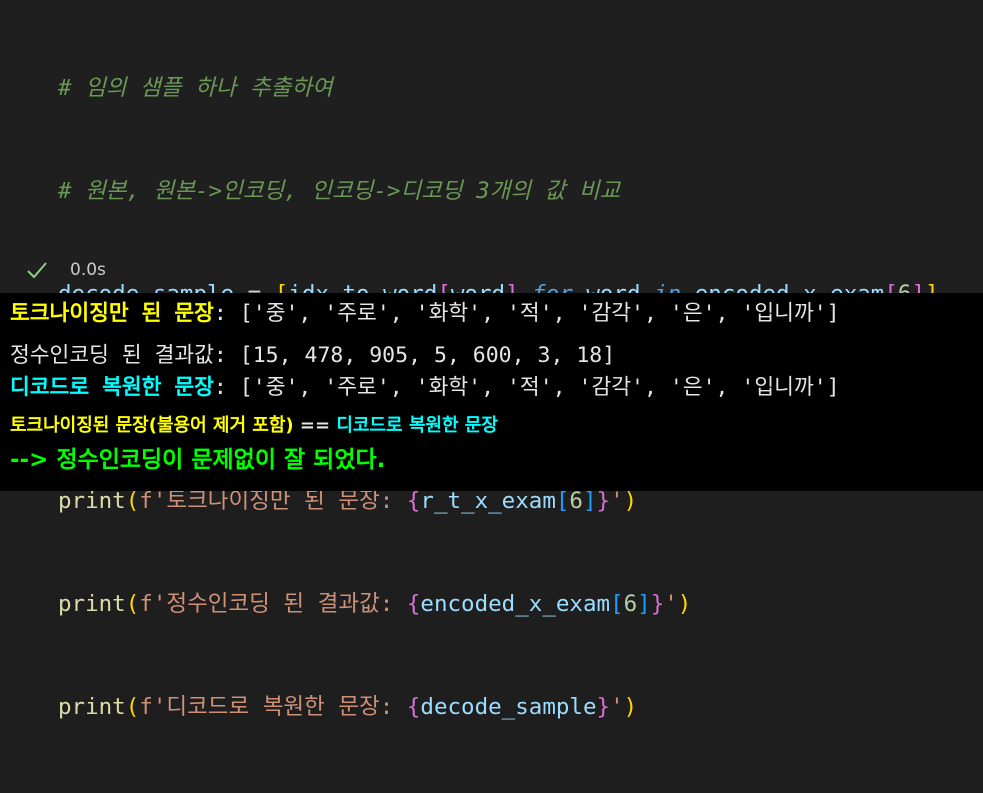 This screenshot has height=793, width=983. I want to click on output-line-5: --> 정수인코딩이 문제없이 잘 되었다., so click(198, 460).